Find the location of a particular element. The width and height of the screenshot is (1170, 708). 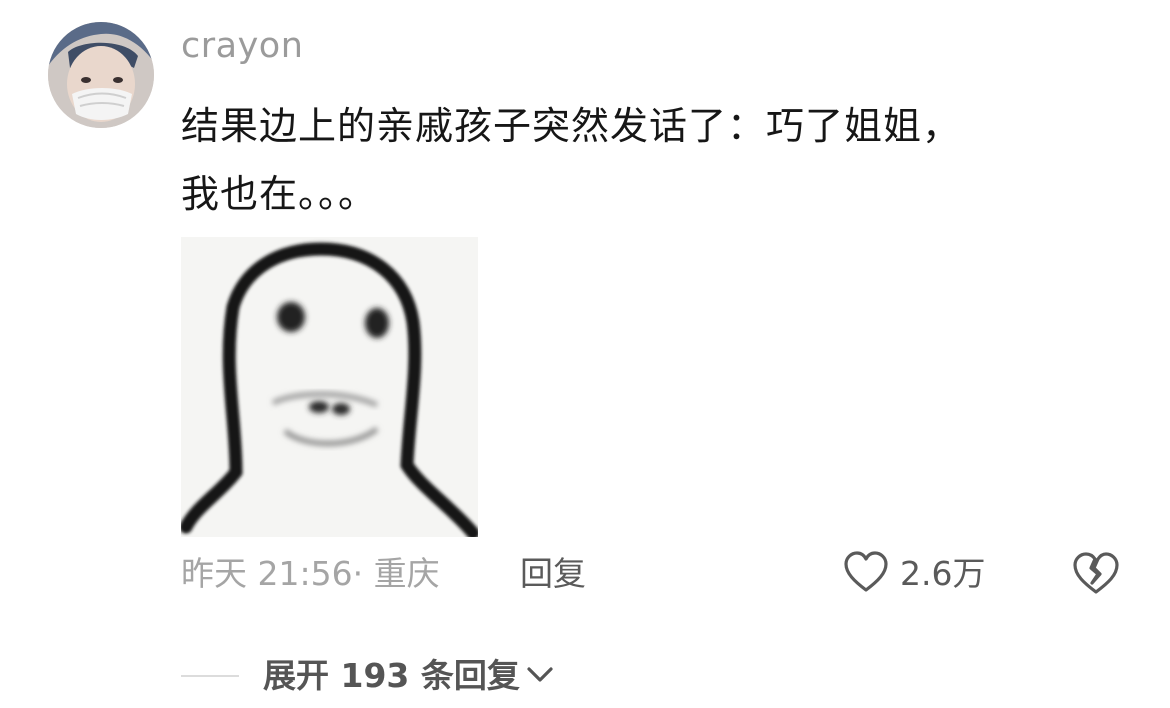

comment-text: 结果边上的亲戚孩子突然发话了：巧了姐姐， 我也在。。。 is located at coordinates (631, 160).